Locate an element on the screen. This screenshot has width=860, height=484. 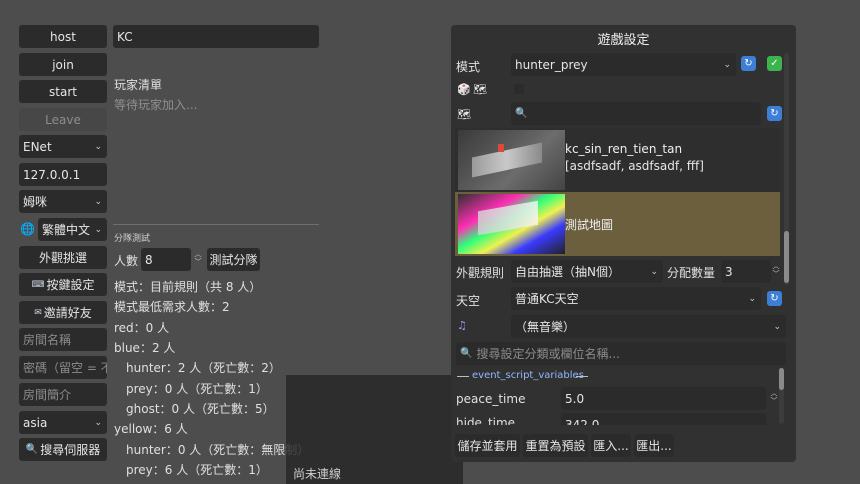
map-search-input: 🔍 is located at coordinates (636, 113).